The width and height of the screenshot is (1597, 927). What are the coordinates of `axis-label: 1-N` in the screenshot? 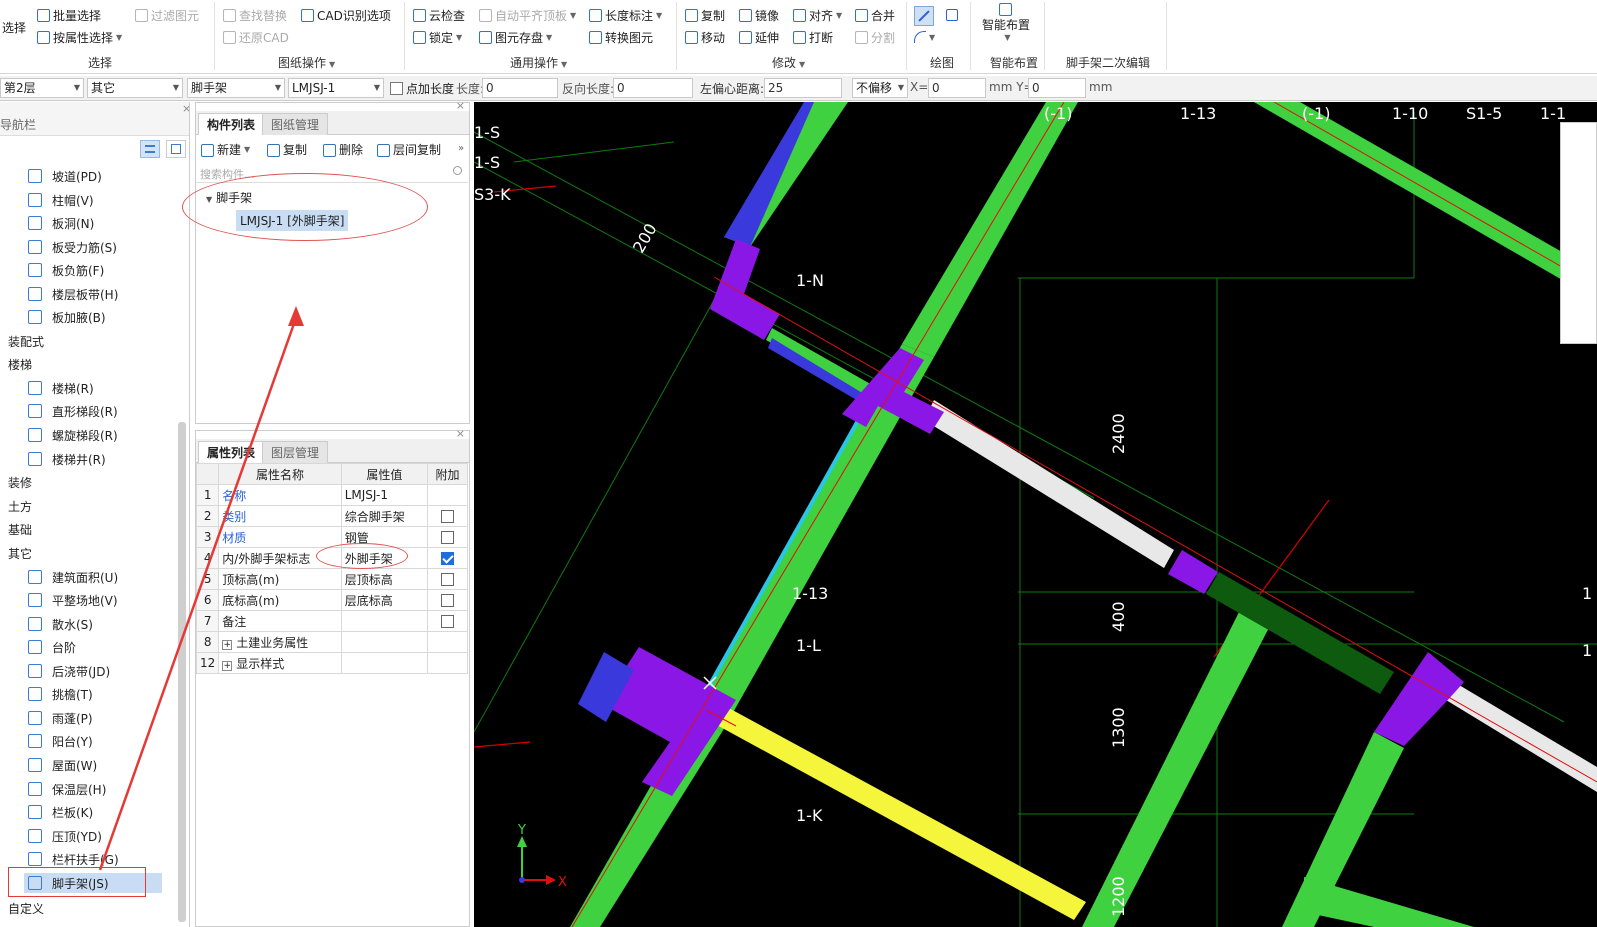 It's located at (810, 280).